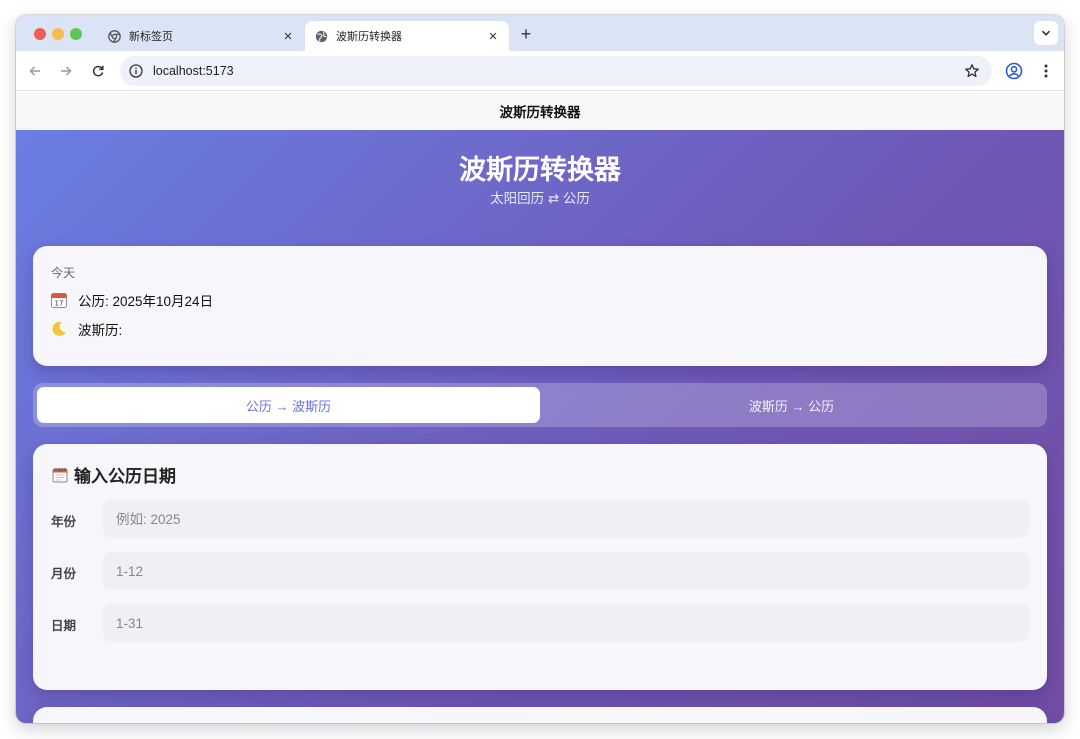 This screenshot has height=739, width=1080. Describe the element at coordinates (540, 198) in the screenshot. I see `hero-subtitle: 太阳回历 ⇄ 公历` at that location.